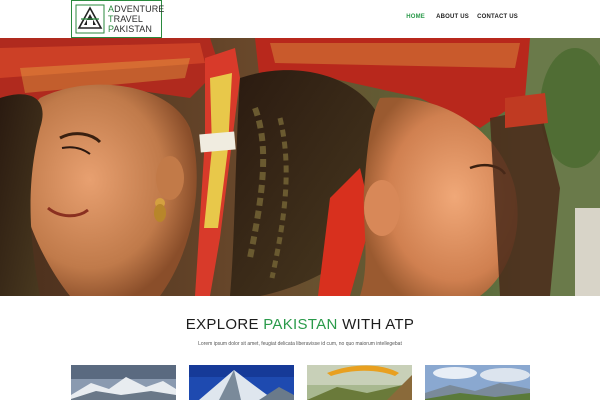  Describe the element at coordinates (241, 382) in the screenshot. I see `snow-peak-photo` at that location.